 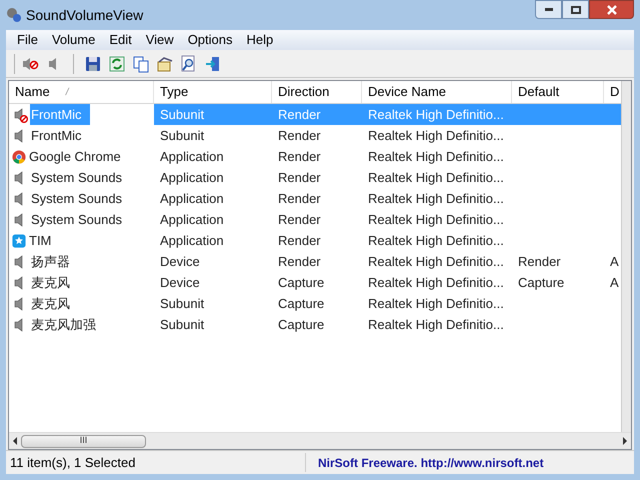 I want to click on vertical-scrollbar, so click(x=626, y=256).